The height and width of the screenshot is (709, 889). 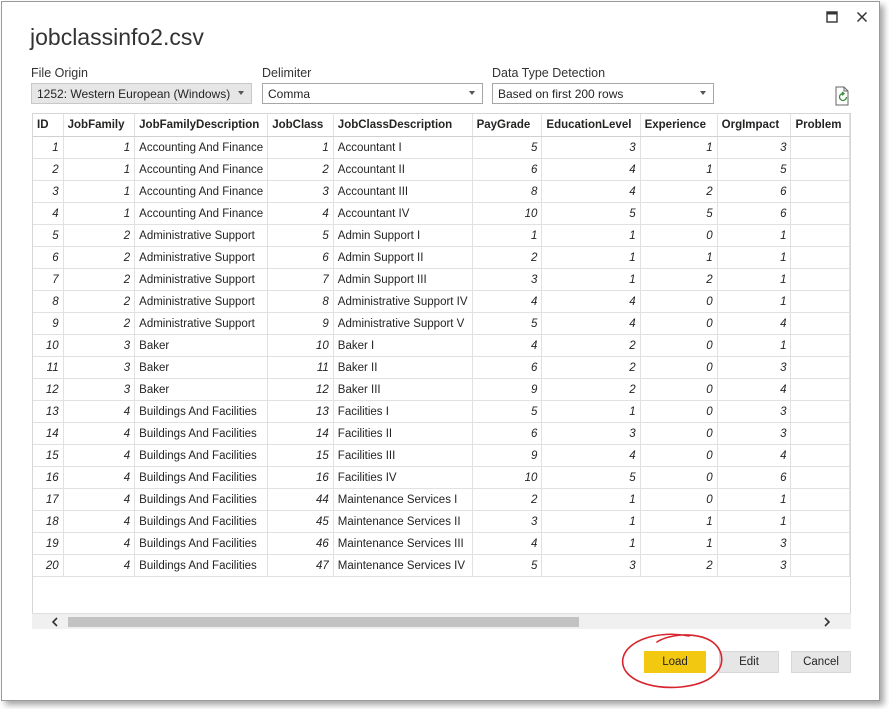 I want to click on edit-button: Edit, so click(x=749, y=662).